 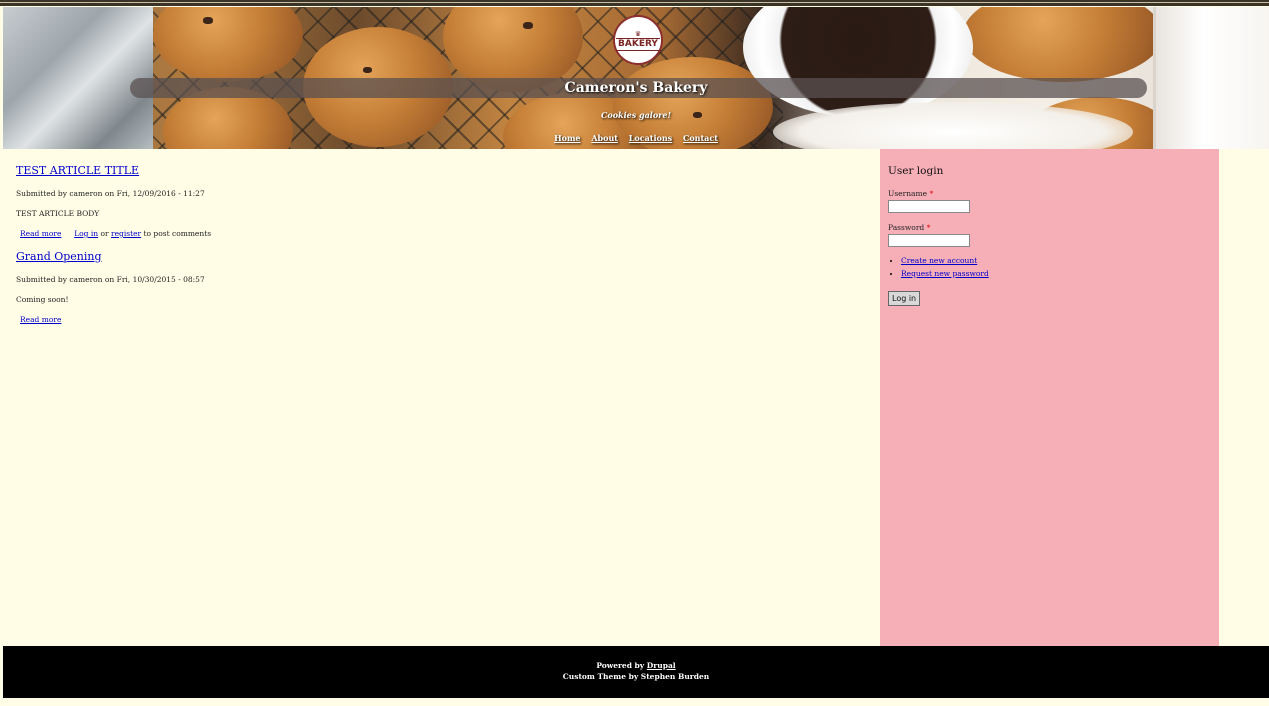 What do you see at coordinates (86, 233) in the screenshot?
I see `login-link: Log in` at bounding box center [86, 233].